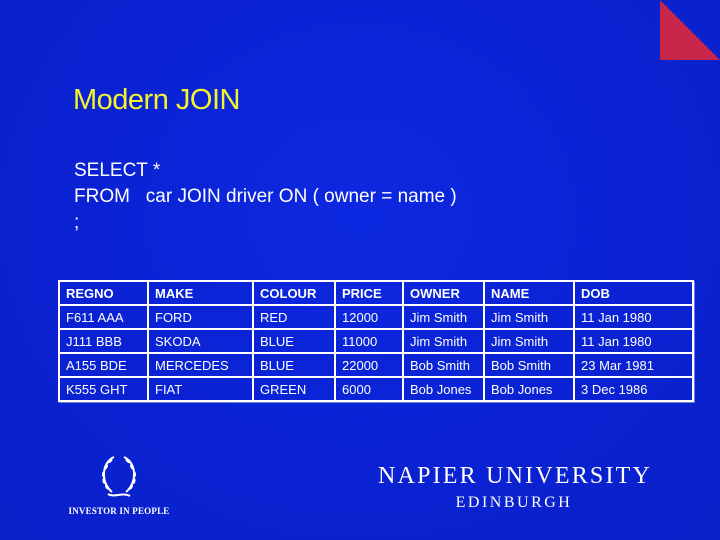  I want to click on cell-name: Bob Jones, so click(530, 389).